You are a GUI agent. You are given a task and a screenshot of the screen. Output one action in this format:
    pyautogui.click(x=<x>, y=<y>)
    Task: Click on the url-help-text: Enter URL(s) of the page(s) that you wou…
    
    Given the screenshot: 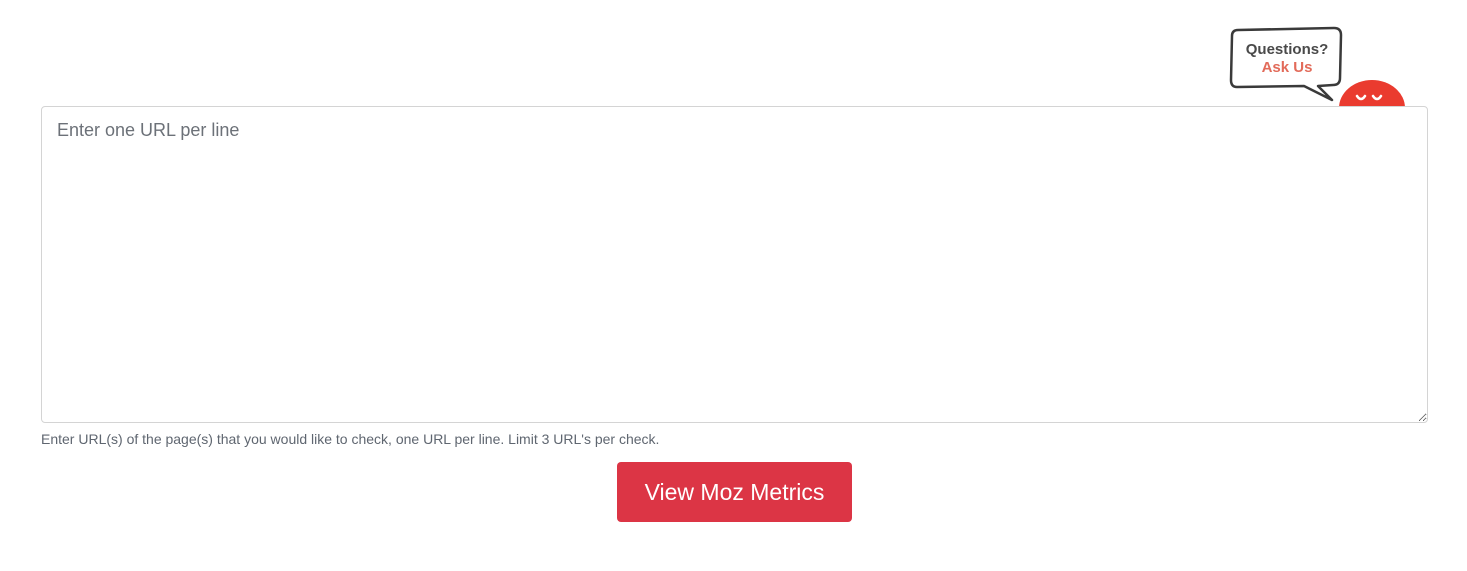 What is the action you would take?
    pyautogui.click(x=350, y=439)
    